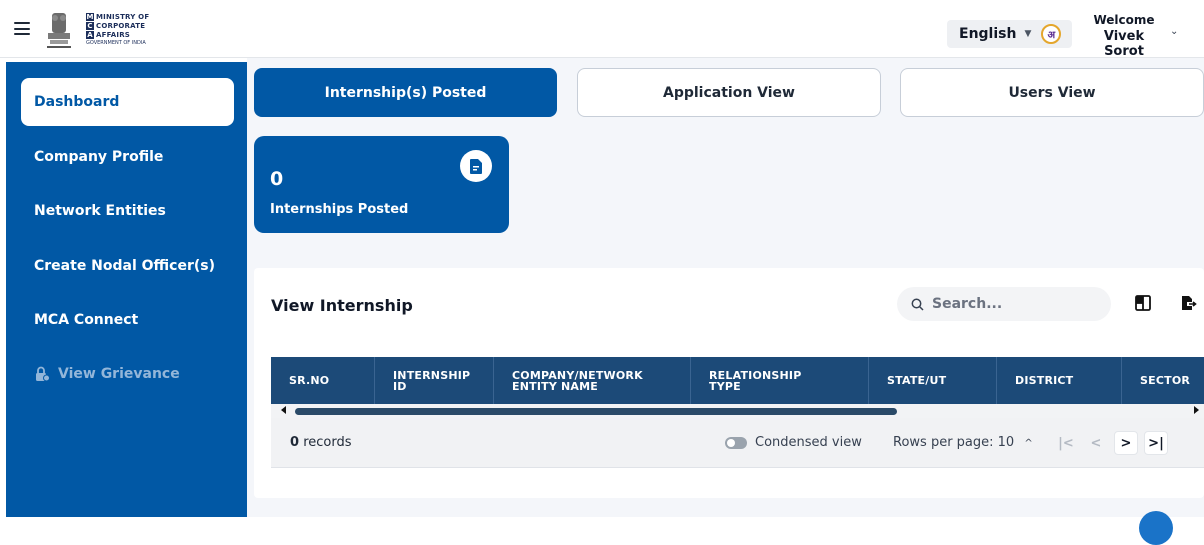 This screenshot has height=545, width=1204. What do you see at coordinates (309, 380) in the screenshot?
I see `column-header-line: SR.NO` at bounding box center [309, 380].